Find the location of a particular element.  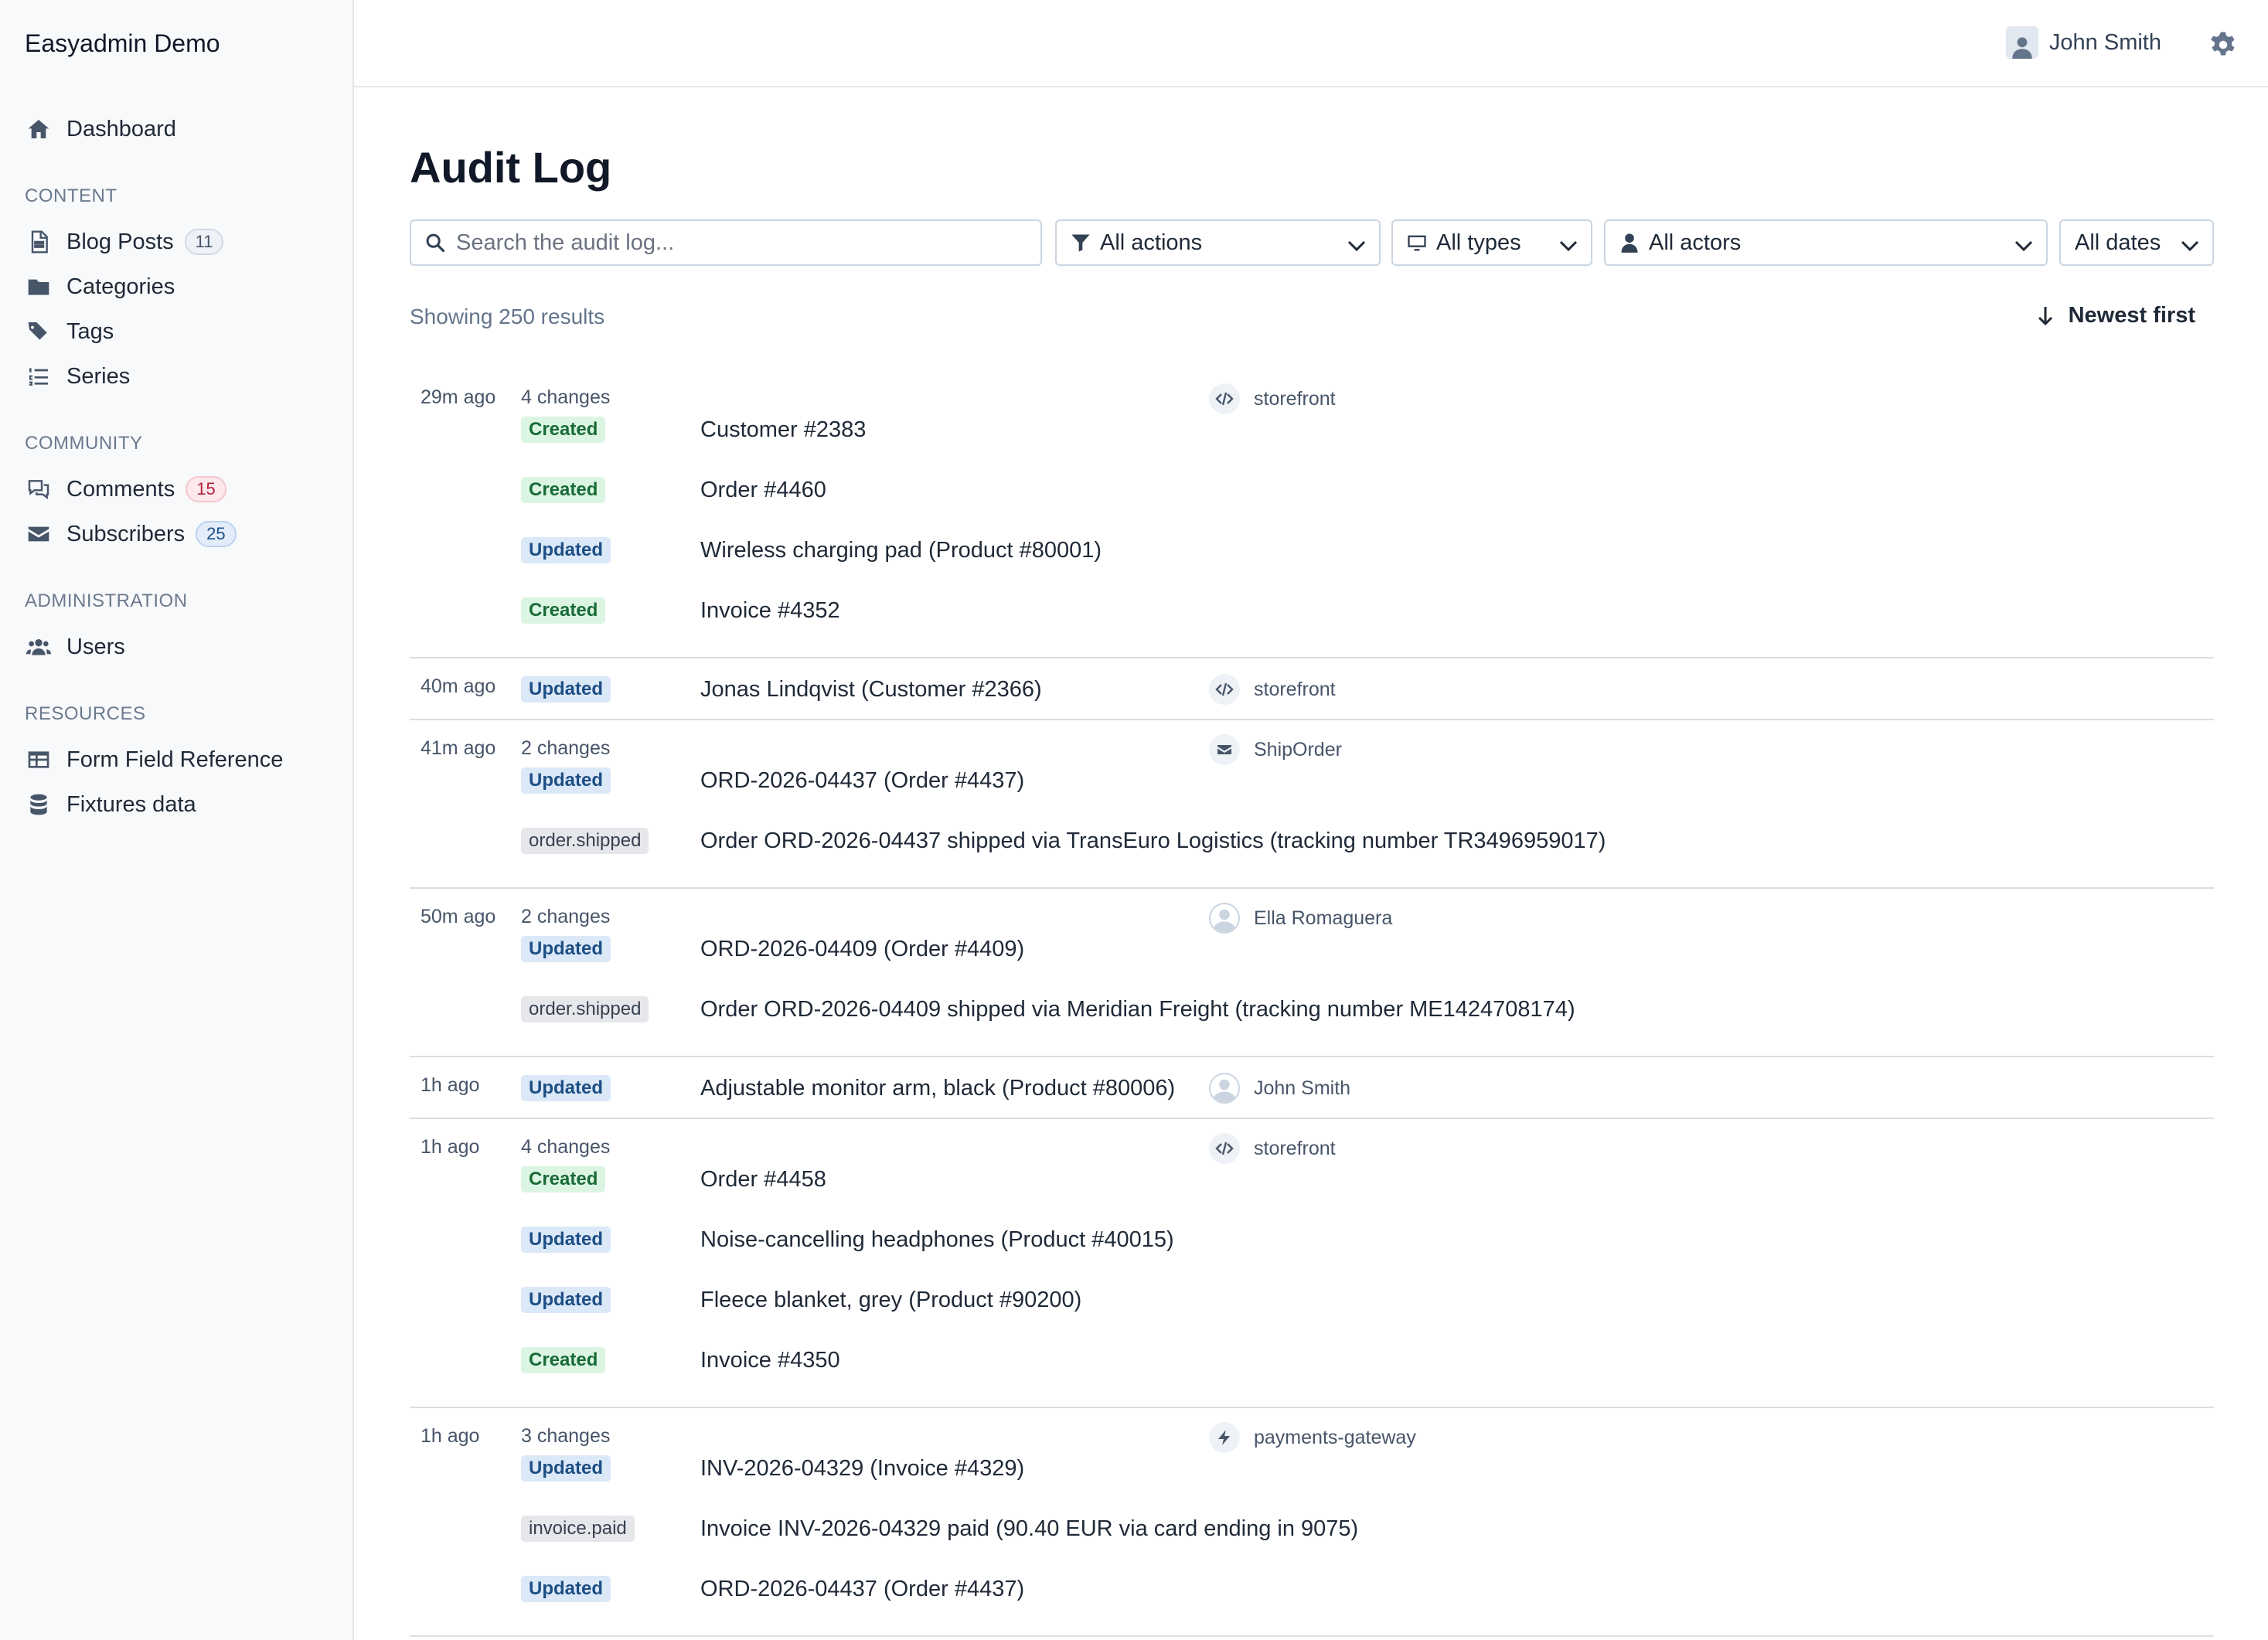

search-field is located at coordinates (726, 243).